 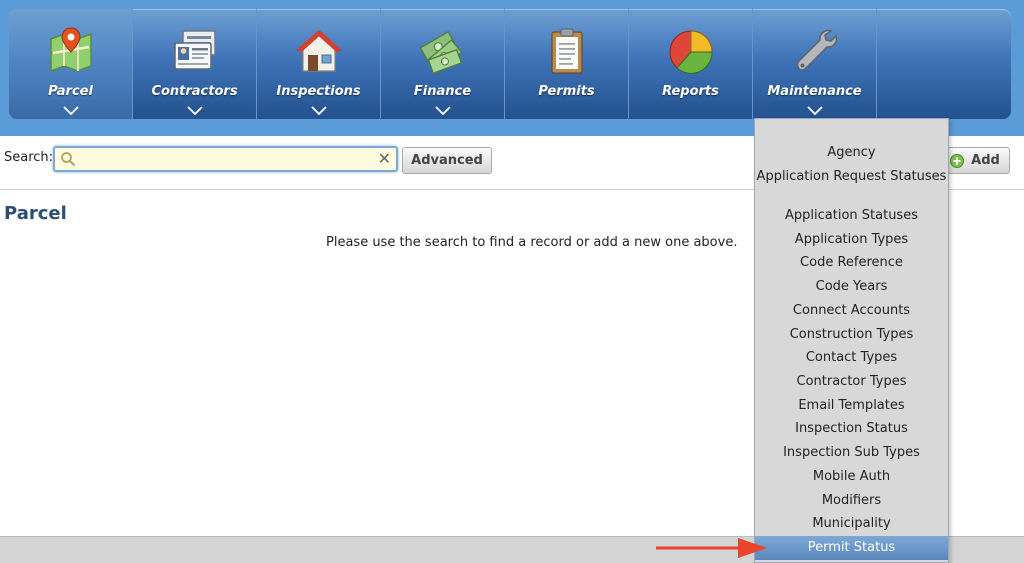 What do you see at coordinates (35, 213) in the screenshot?
I see `page-title: Parcel` at bounding box center [35, 213].